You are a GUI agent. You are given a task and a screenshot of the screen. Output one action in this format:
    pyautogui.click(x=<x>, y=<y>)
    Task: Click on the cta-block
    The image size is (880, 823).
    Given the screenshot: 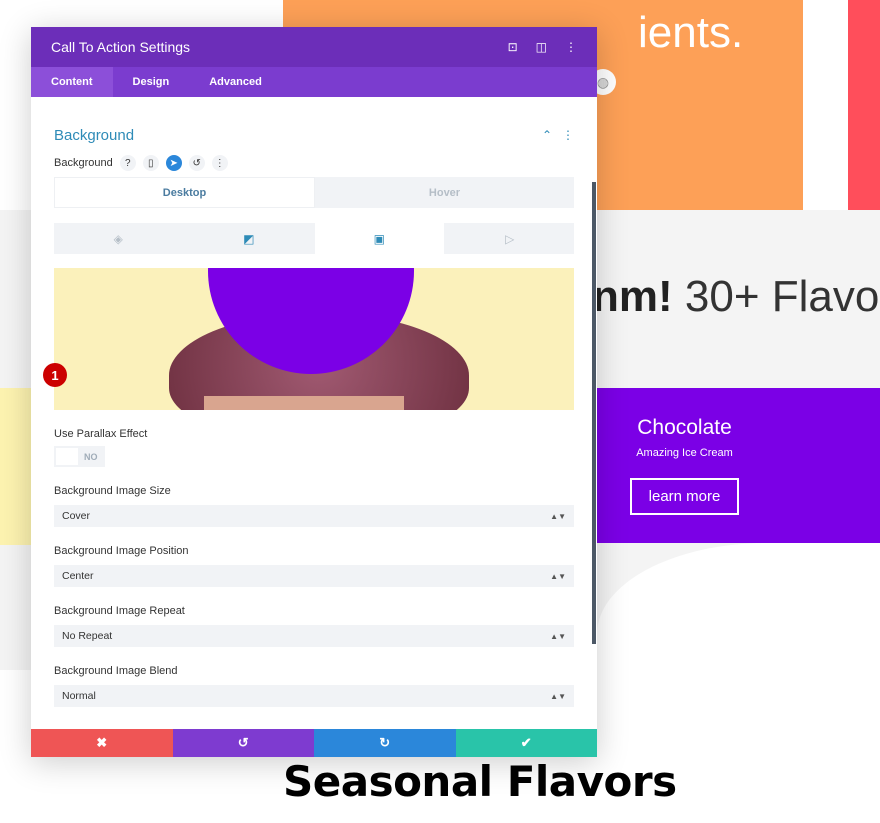 What is the action you would take?
    pyautogui.click(x=738, y=465)
    